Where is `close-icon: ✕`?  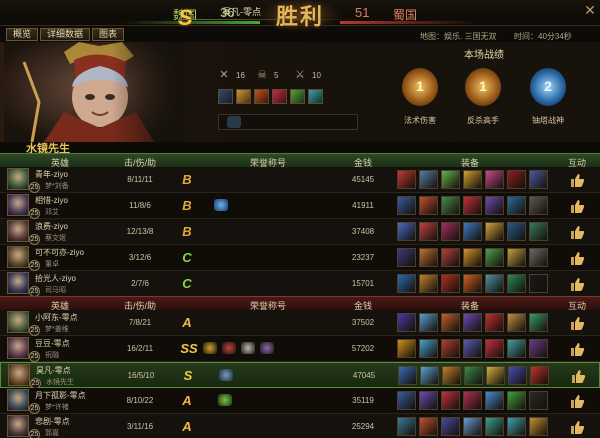
close-icon: ✕ is located at coordinates (590, 10).